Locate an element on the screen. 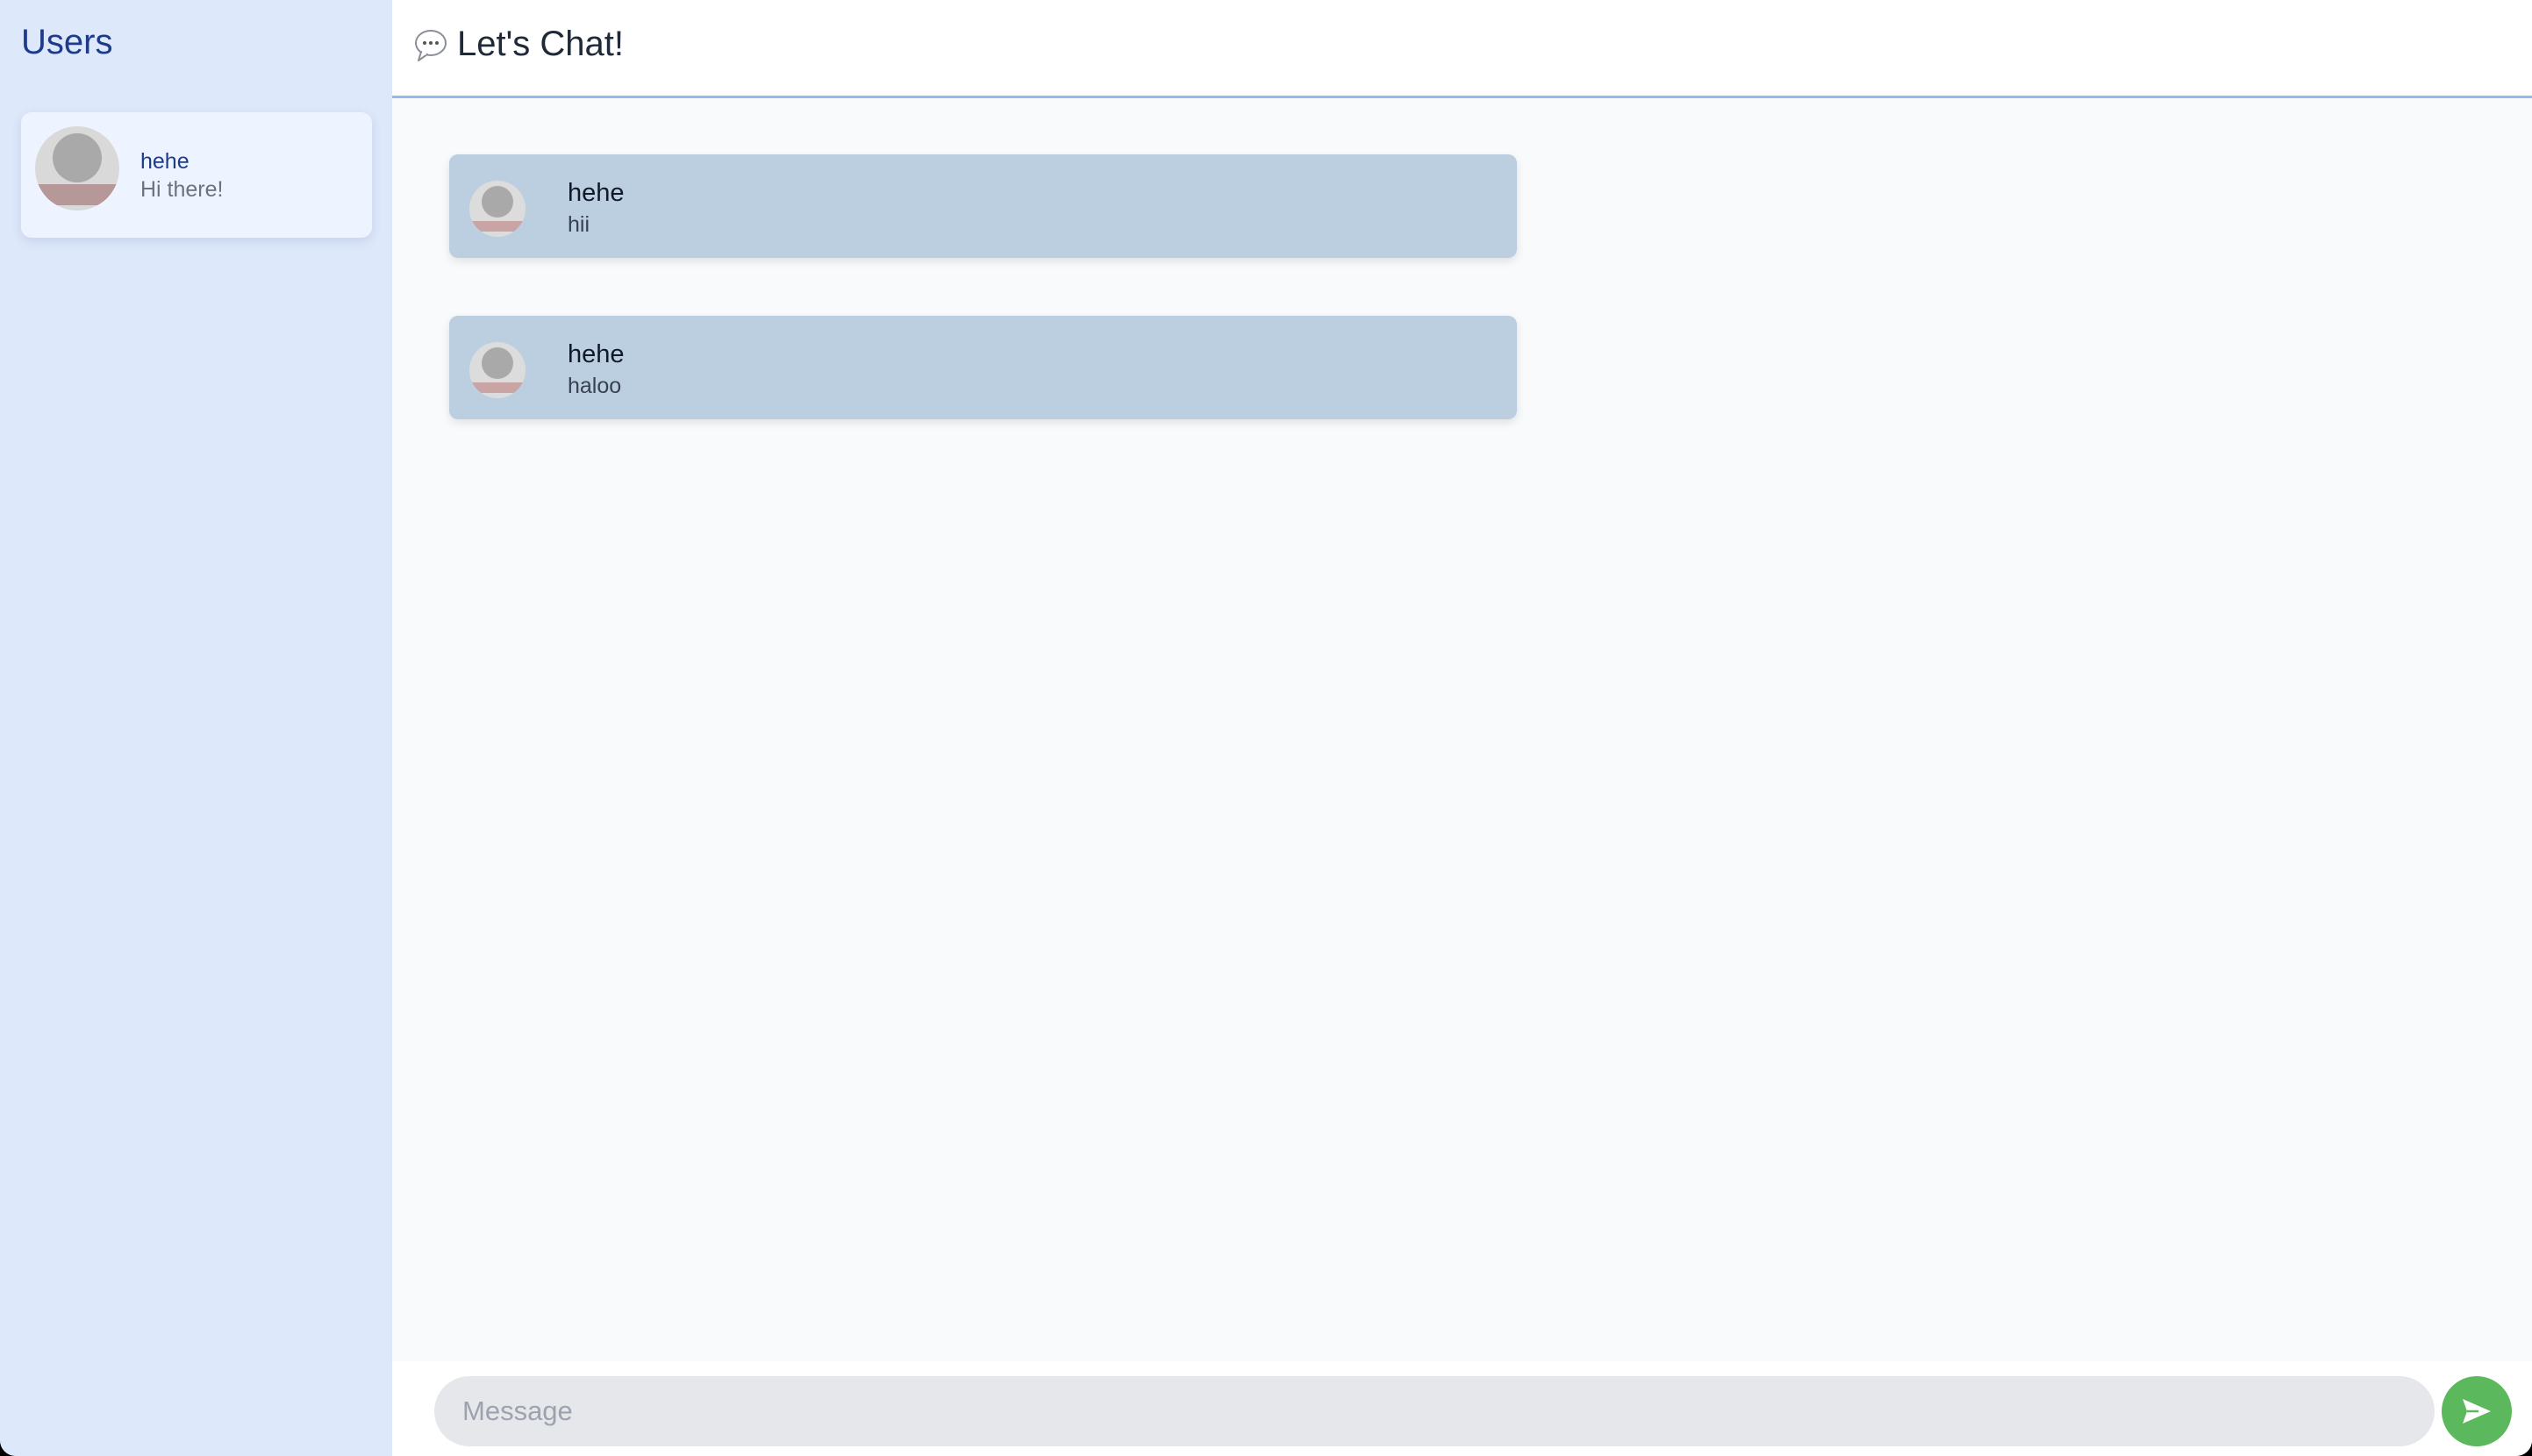 This screenshot has width=2532, height=1456. message-item: hehe haloo is located at coordinates (983, 367).